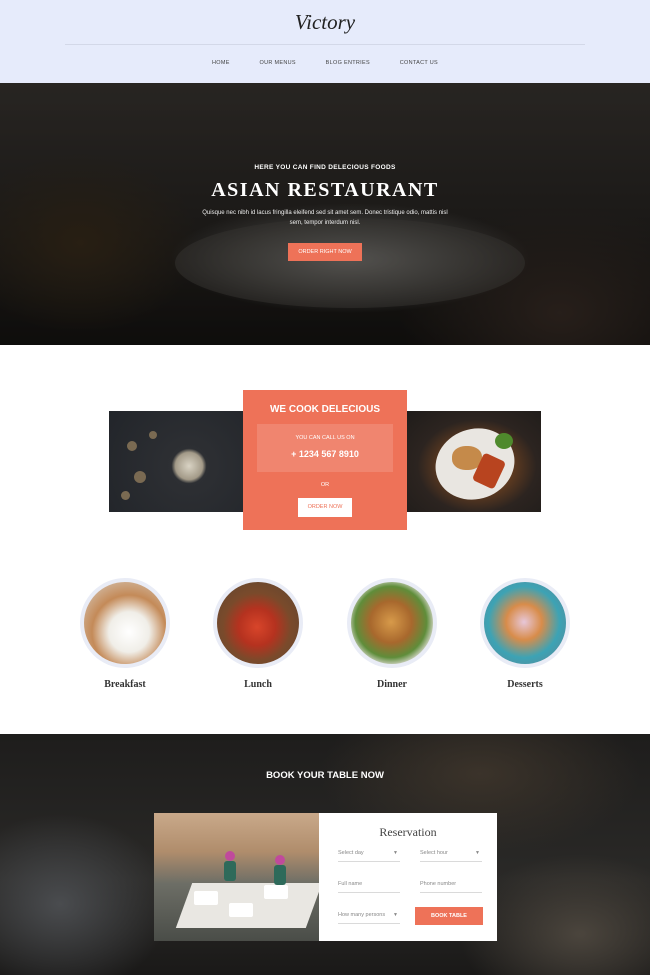  Describe the element at coordinates (325, 22) in the screenshot. I see `site-logo: Victory` at that location.